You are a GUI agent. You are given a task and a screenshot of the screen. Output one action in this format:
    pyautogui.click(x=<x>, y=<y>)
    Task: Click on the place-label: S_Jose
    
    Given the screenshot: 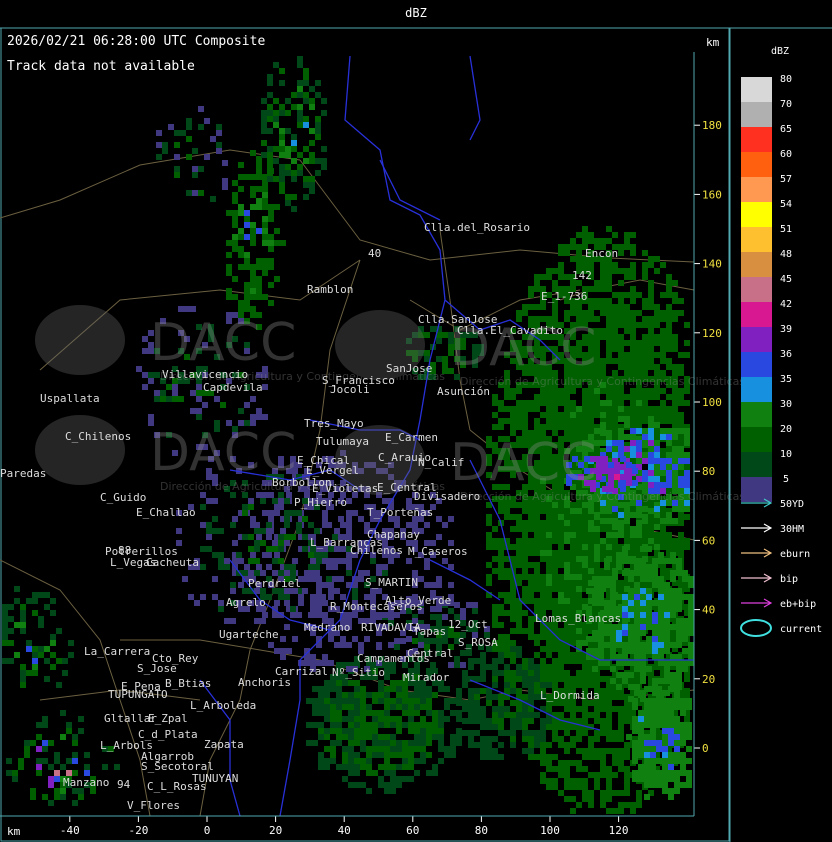 What is the action you would take?
    pyautogui.click(x=157, y=668)
    